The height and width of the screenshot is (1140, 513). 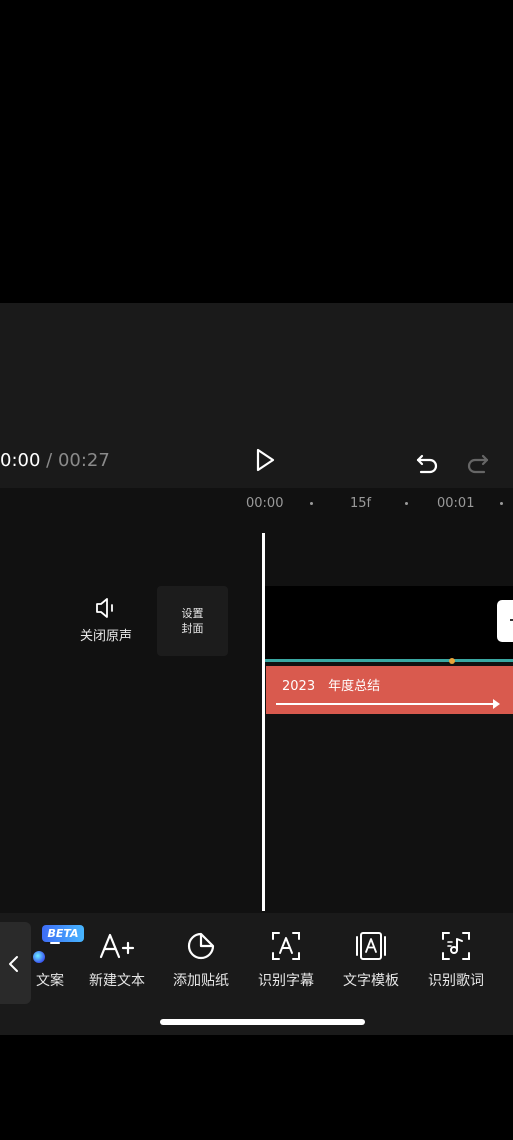 What do you see at coordinates (456, 946) in the screenshot?
I see `recognize-lyrics-icon` at bounding box center [456, 946].